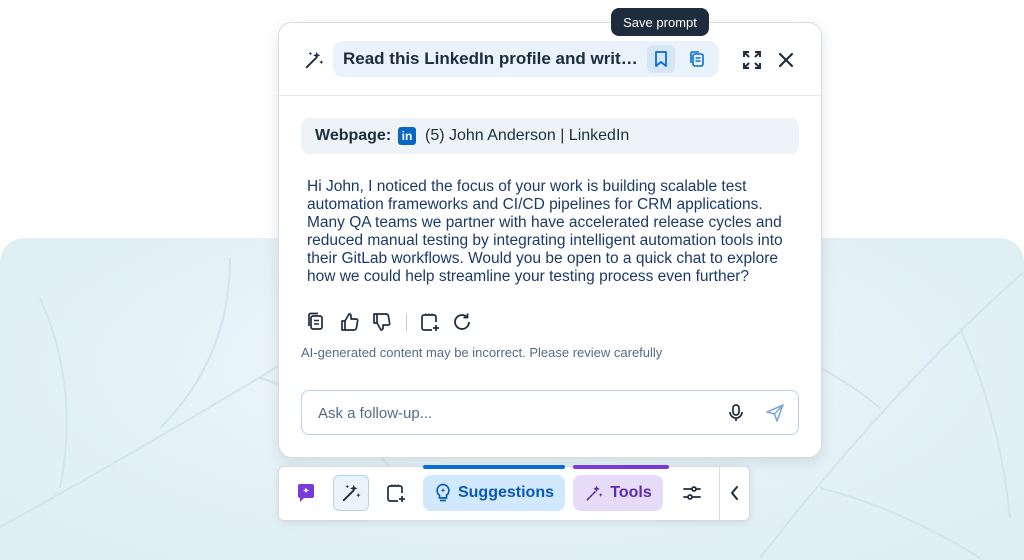  What do you see at coordinates (306, 493) in the screenshot?
I see `chat-icon` at bounding box center [306, 493].